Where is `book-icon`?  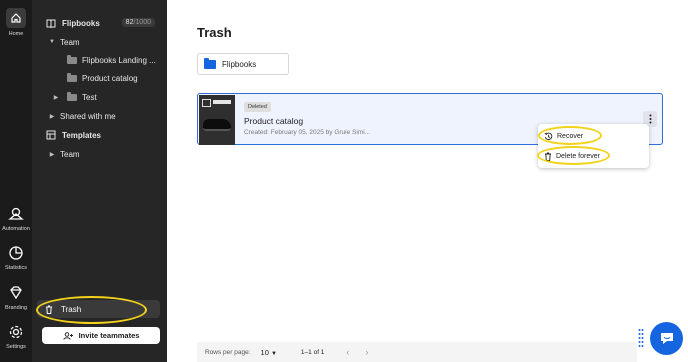
book-icon is located at coordinates (51, 23).